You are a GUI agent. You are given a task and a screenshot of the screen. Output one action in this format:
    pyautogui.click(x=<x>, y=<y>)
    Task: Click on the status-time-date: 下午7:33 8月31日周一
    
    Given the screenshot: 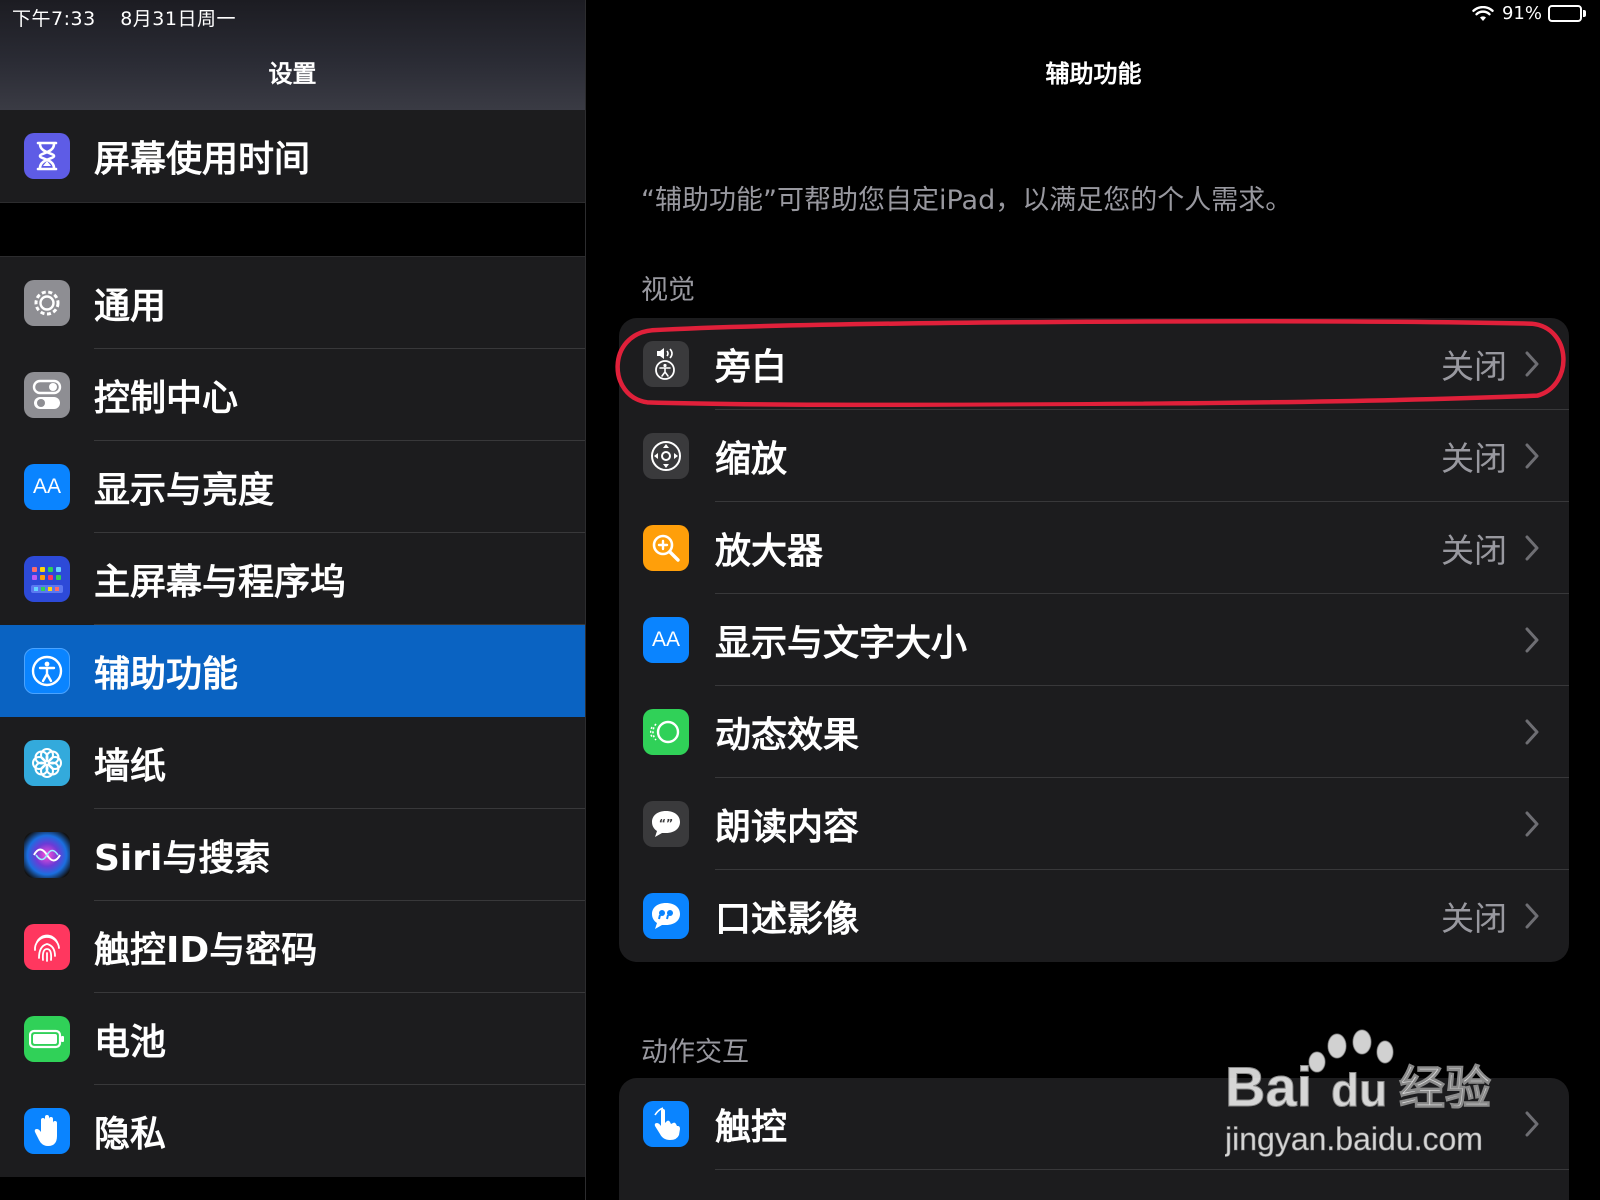 What is the action you would take?
    pyautogui.click(x=124, y=17)
    